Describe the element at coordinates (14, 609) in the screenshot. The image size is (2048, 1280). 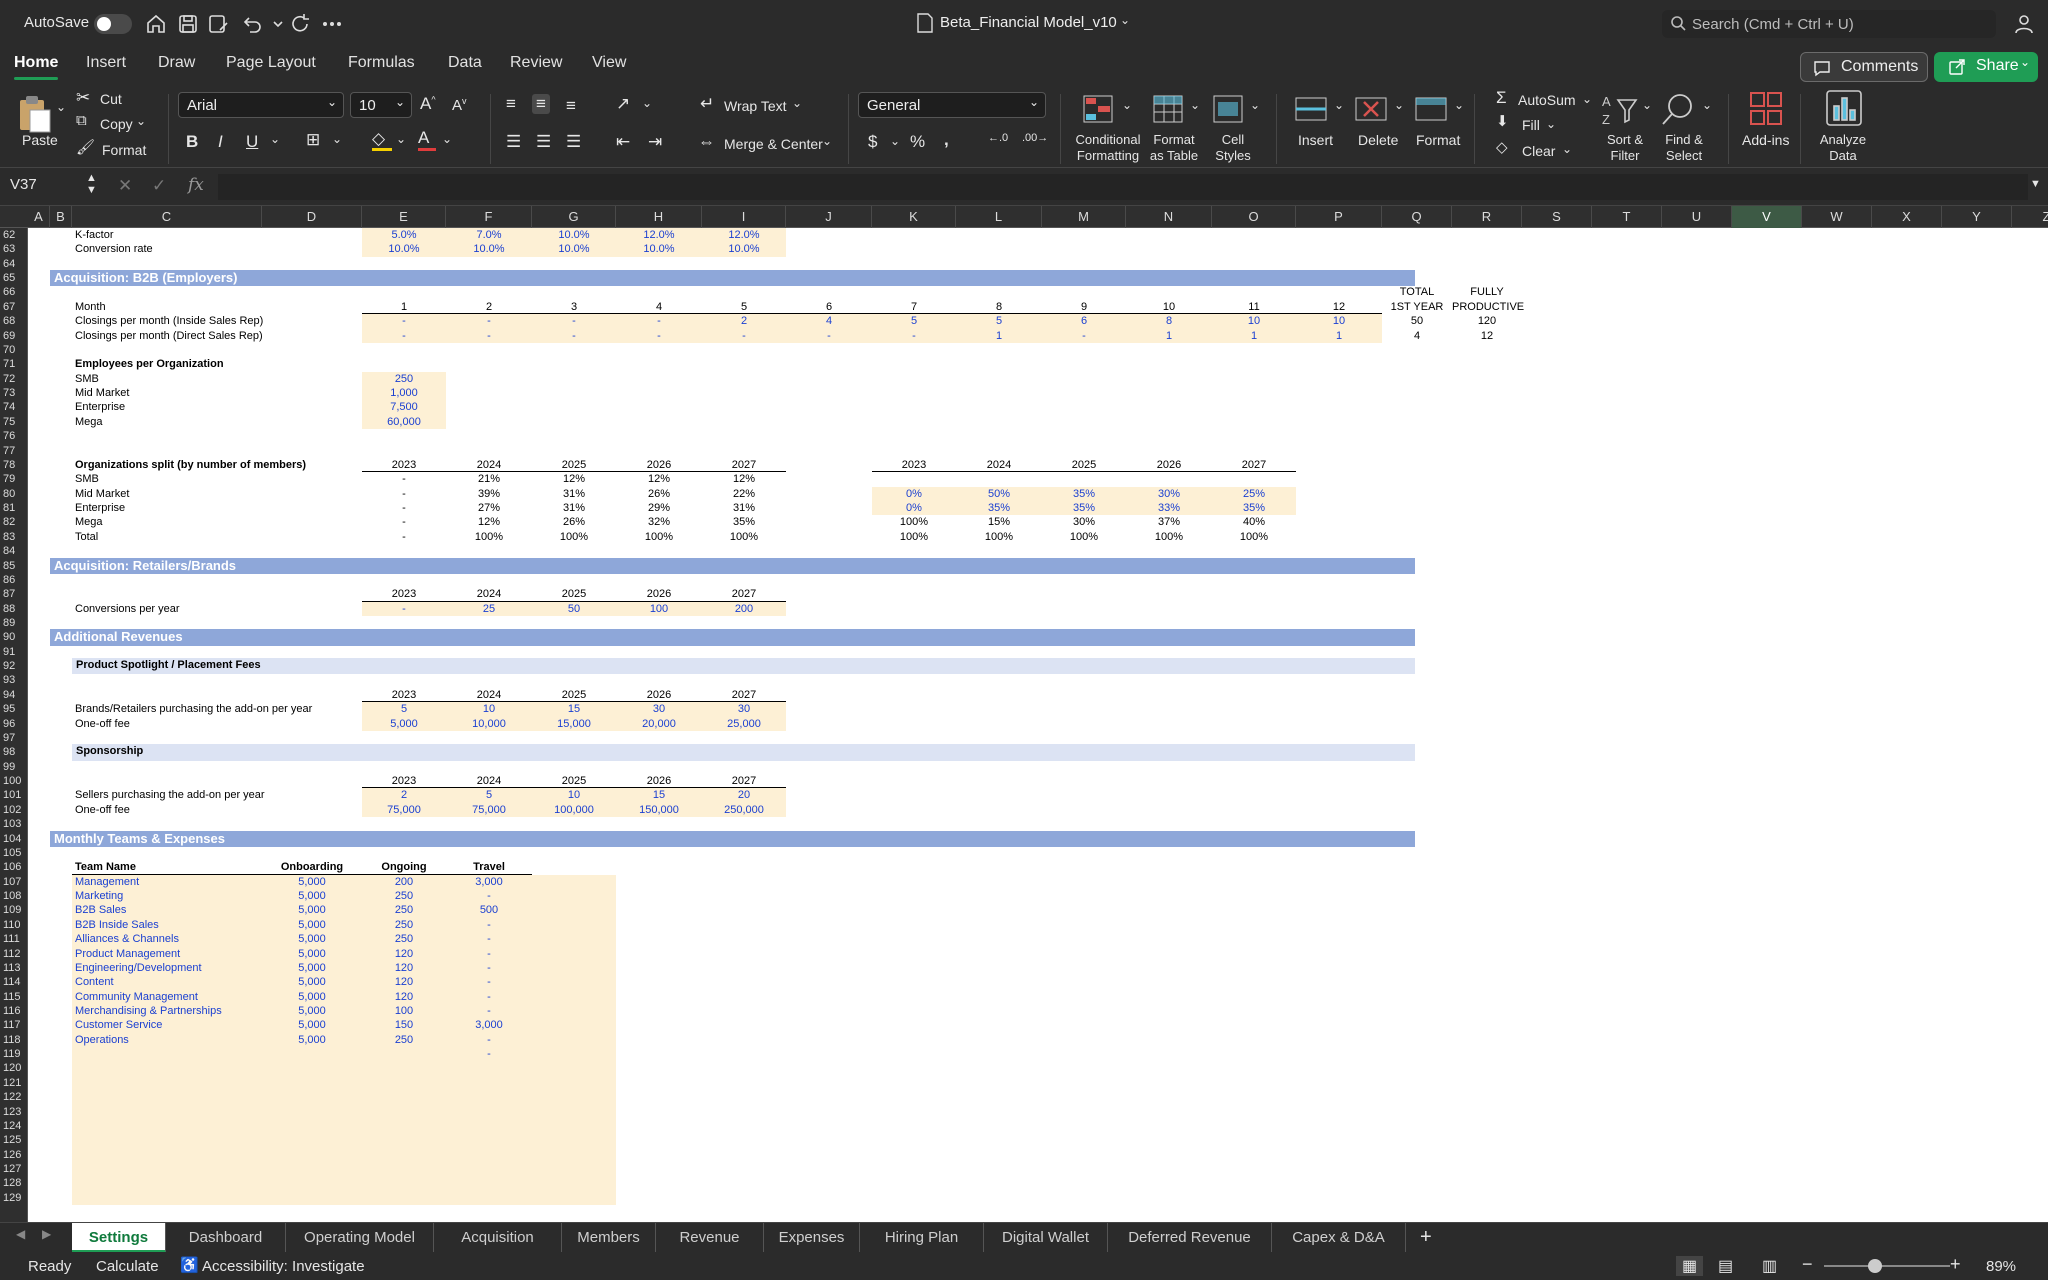
I see `row-header: 88` at that location.